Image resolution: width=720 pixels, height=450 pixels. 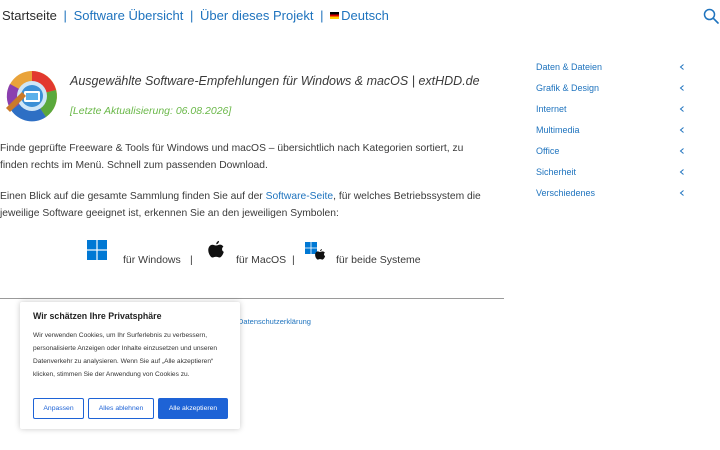 I want to click on sidebar-item-label: Verschiedenes, so click(x=566, y=192).